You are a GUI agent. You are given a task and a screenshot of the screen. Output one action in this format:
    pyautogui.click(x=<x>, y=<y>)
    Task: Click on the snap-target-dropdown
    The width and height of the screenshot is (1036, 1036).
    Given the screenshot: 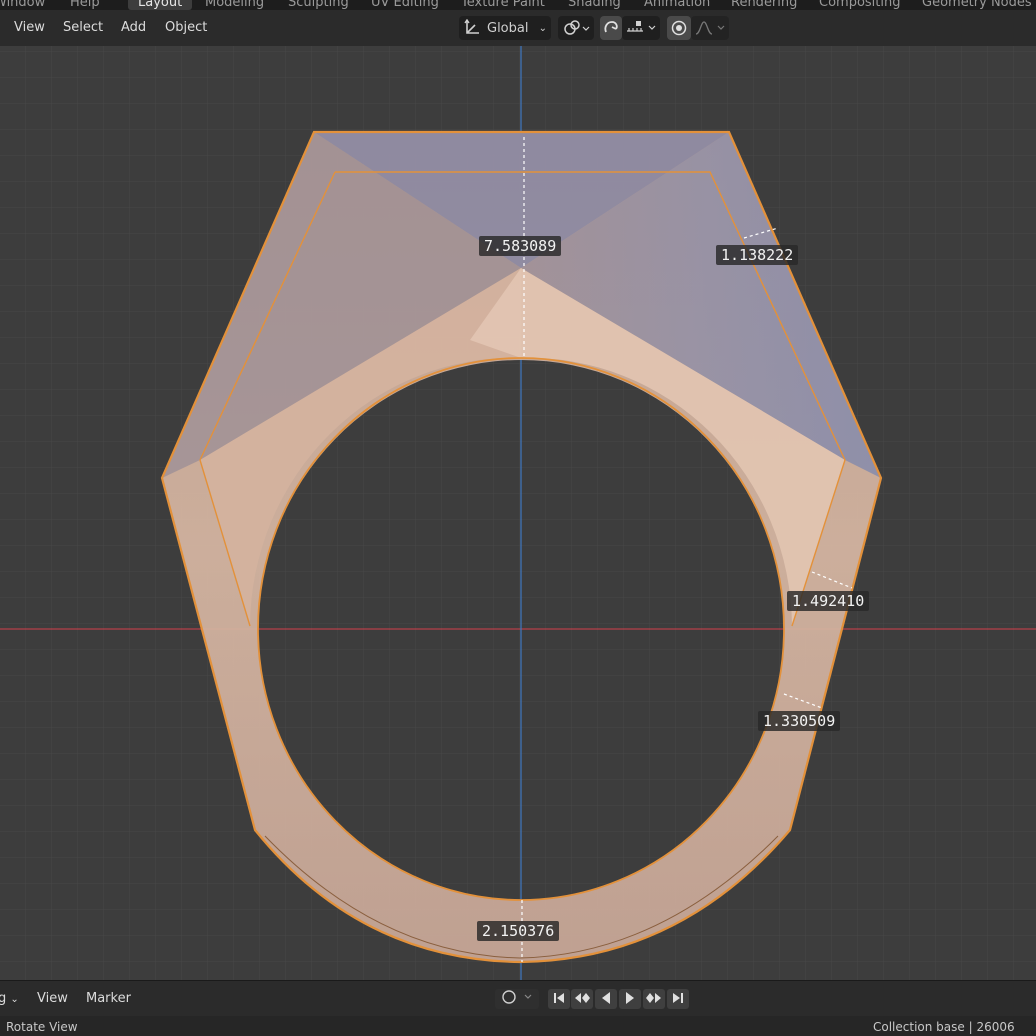 What is the action you would take?
    pyautogui.click(x=641, y=28)
    